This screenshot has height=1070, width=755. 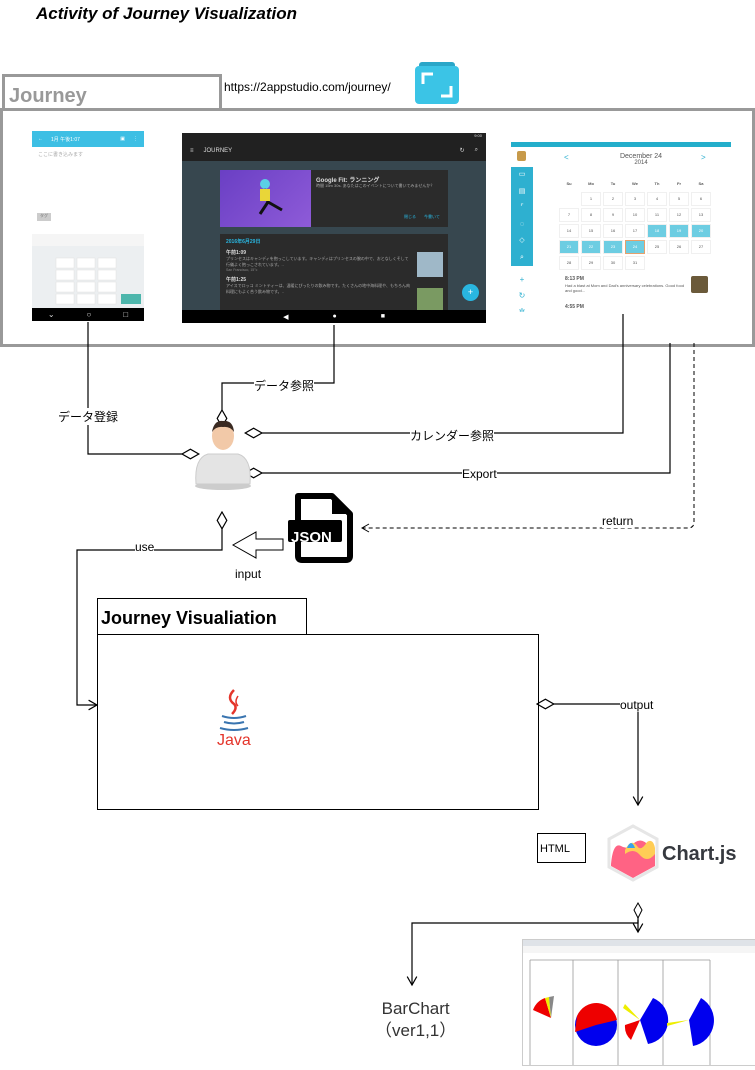 What do you see at coordinates (223, 455) in the screenshot?
I see `user-icon` at bounding box center [223, 455].